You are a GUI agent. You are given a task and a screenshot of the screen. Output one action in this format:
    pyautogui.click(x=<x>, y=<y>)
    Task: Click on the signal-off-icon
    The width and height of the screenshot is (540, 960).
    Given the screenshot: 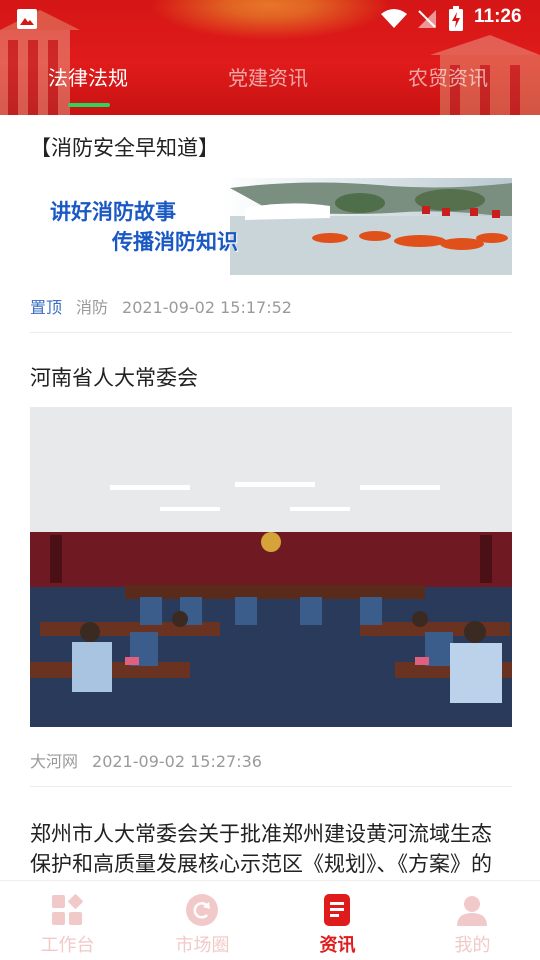 What is the action you would take?
    pyautogui.click(x=427, y=19)
    